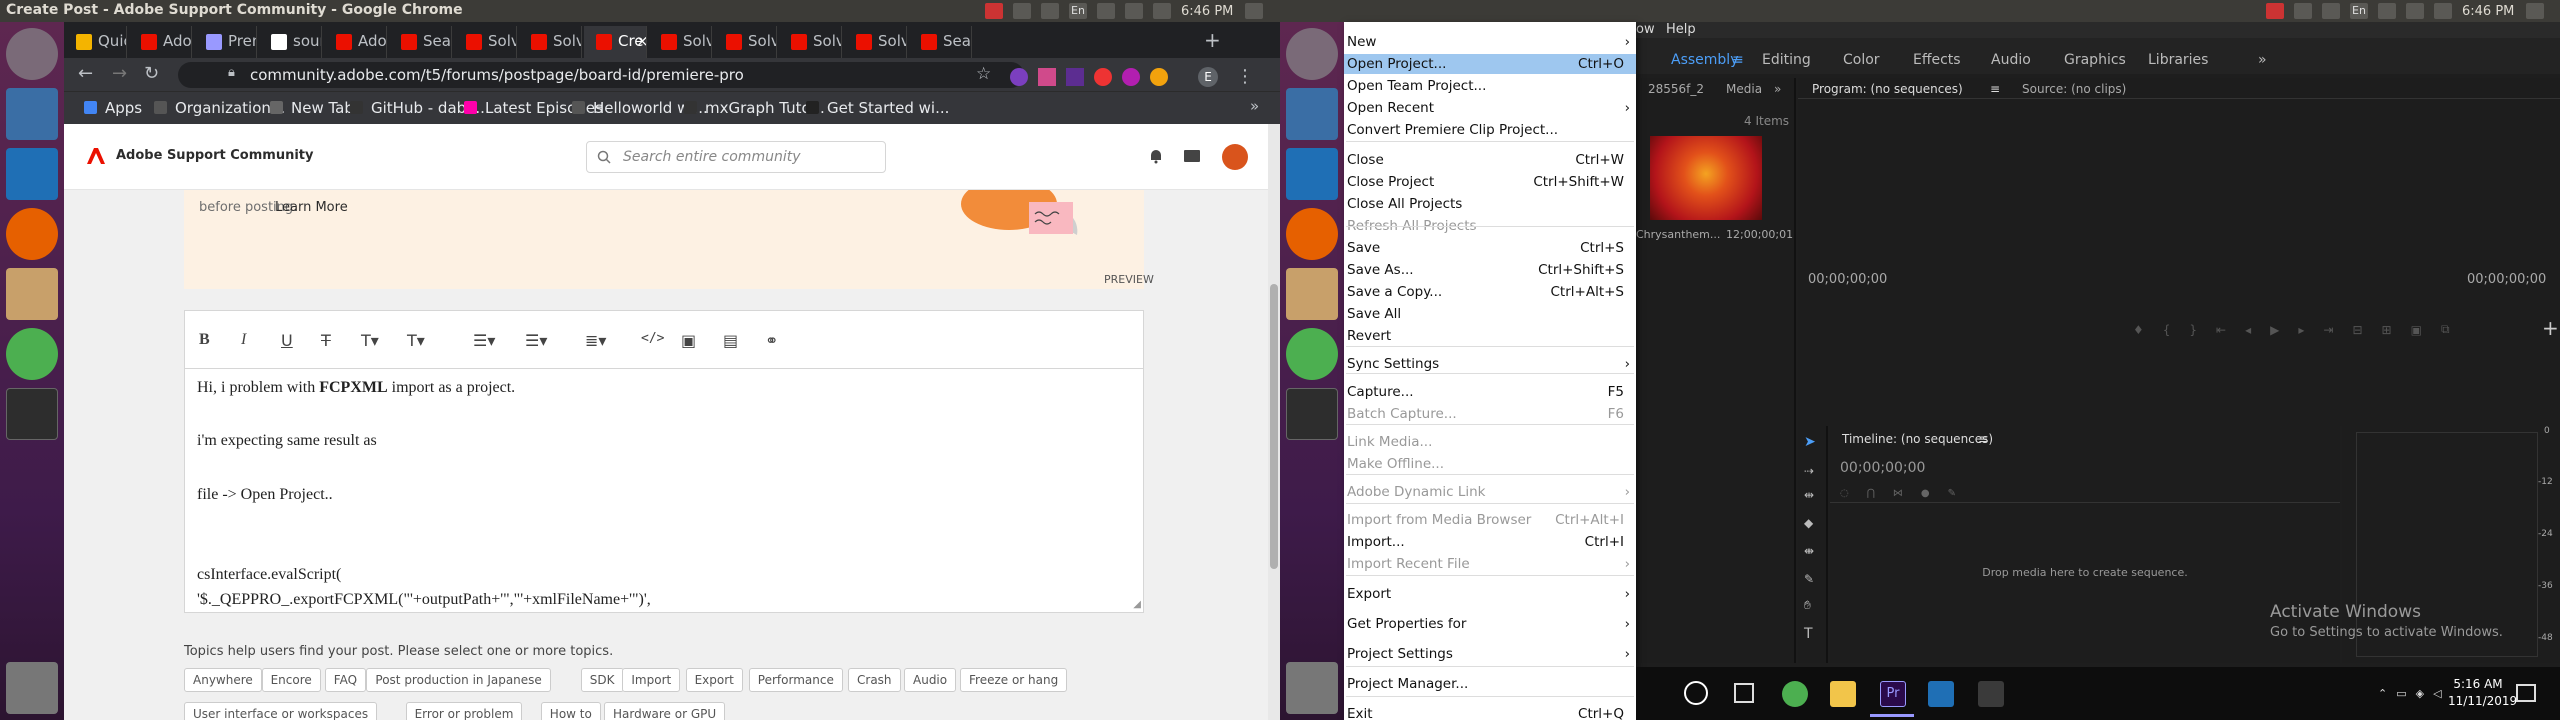  What do you see at coordinates (1807, 605) in the screenshot?
I see `hand-icon: ✋︎` at bounding box center [1807, 605].